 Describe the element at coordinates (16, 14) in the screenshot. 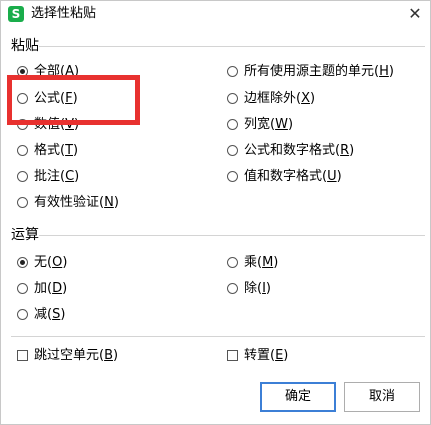

I see `wps-app-icon: S` at that location.